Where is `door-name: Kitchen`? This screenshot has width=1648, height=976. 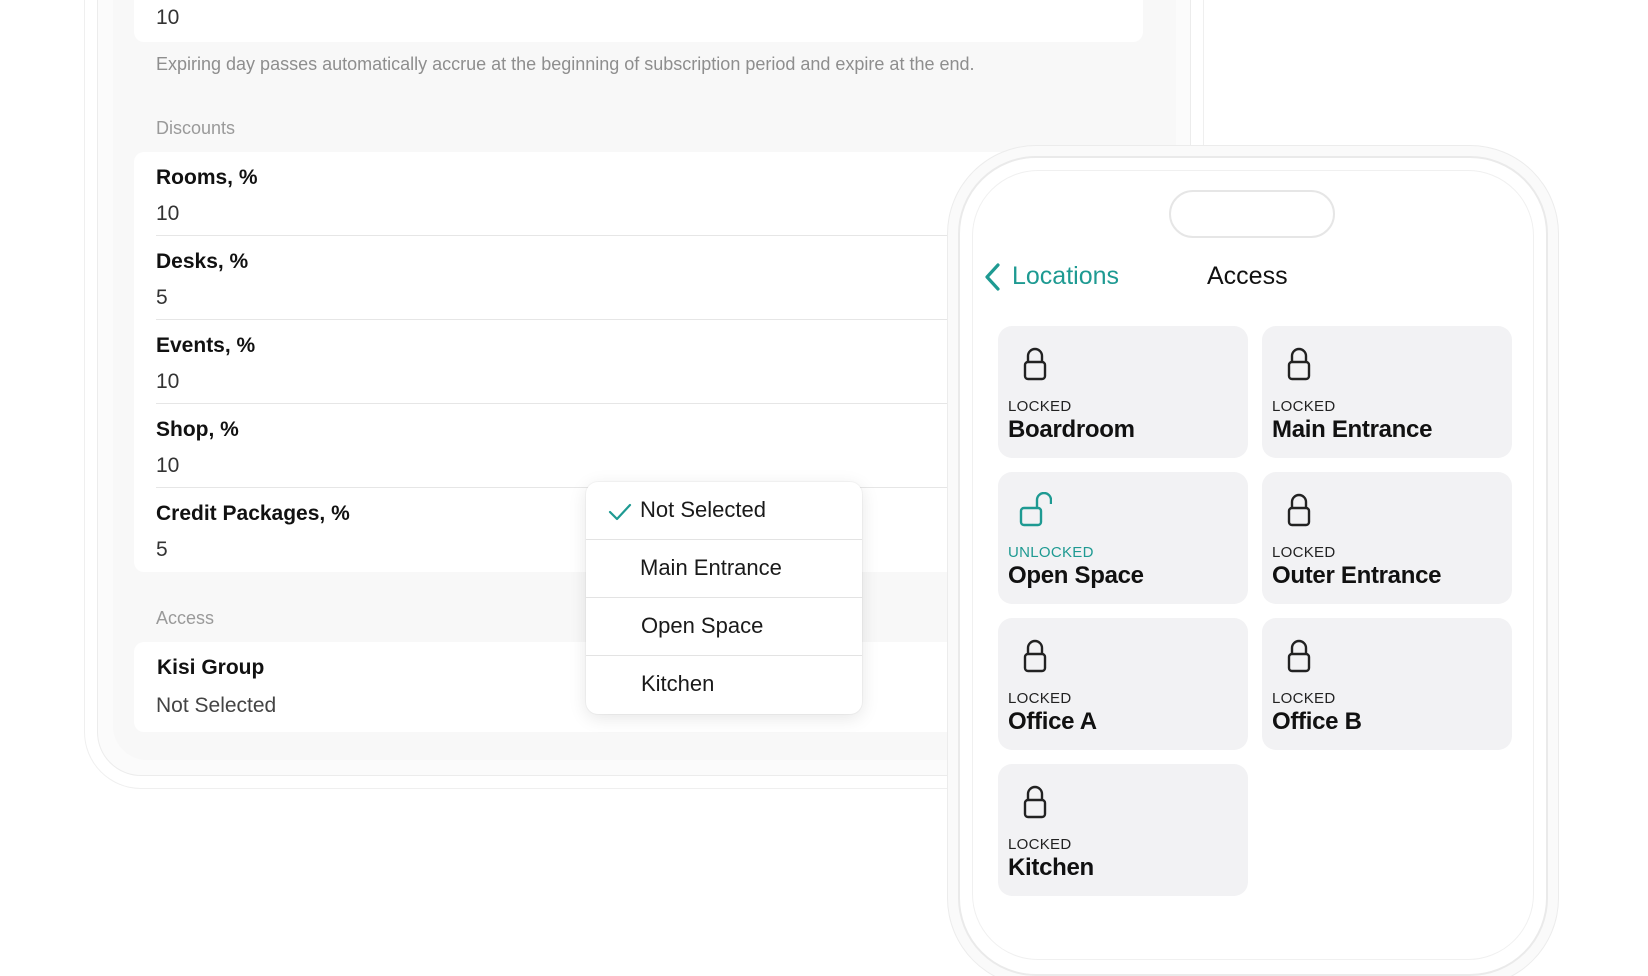
door-name: Kitchen is located at coordinates (1051, 867).